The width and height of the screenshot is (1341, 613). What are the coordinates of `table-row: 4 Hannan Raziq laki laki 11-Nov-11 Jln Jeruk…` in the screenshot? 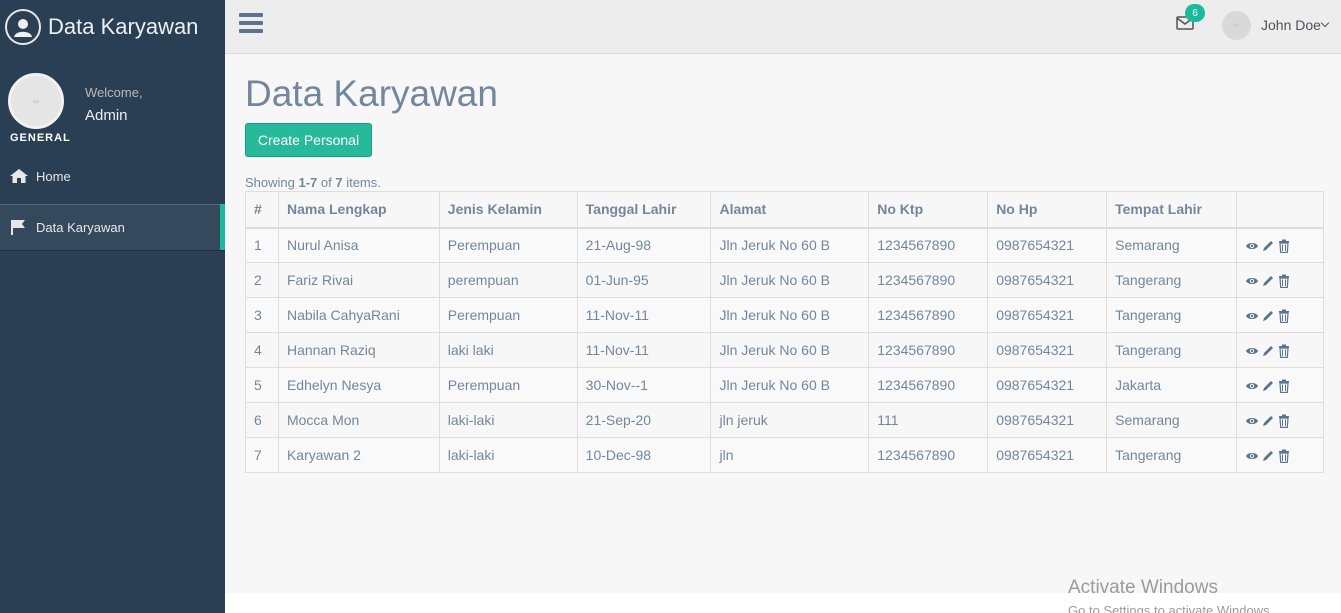 It's located at (784, 350).